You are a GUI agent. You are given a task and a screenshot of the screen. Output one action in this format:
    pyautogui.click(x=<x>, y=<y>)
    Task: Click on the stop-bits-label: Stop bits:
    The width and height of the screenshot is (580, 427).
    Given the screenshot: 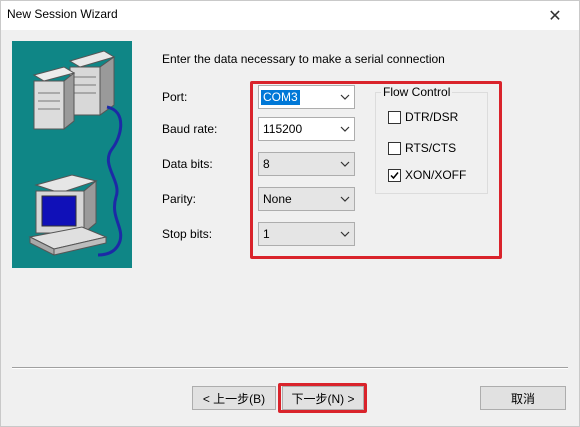 What is the action you would take?
    pyautogui.click(x=187, y=234)
    